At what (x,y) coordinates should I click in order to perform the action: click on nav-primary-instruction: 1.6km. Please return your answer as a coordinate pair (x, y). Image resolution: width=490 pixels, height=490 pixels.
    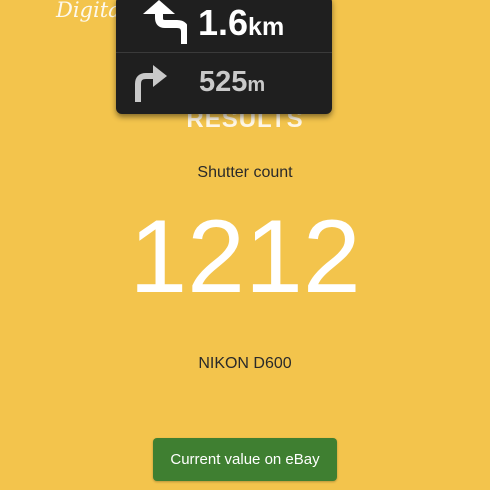
    Looking at the image, I should click on (224, 26).